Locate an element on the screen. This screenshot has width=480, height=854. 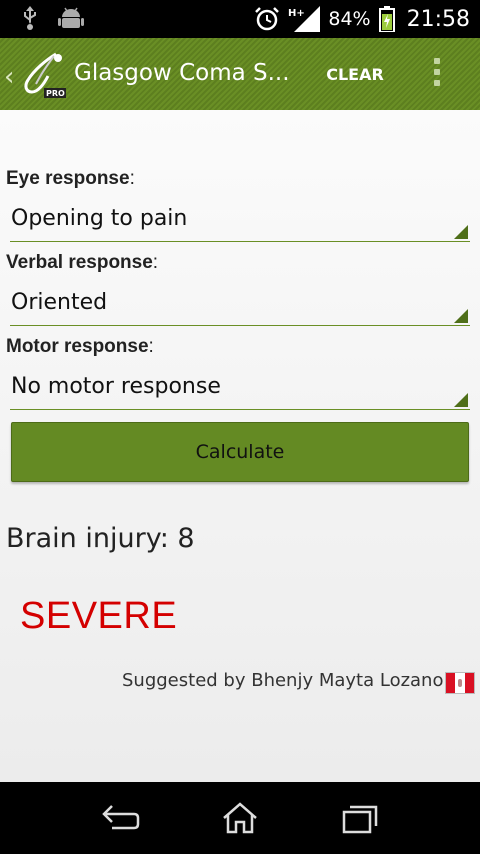
credit-text: Suggested by Bhenjy Mayta Lozano is located at coordinates (283, 680).